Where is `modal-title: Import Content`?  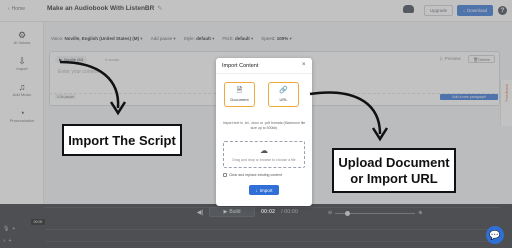 modal-title: Import Content is located at coordinates (240, 66).